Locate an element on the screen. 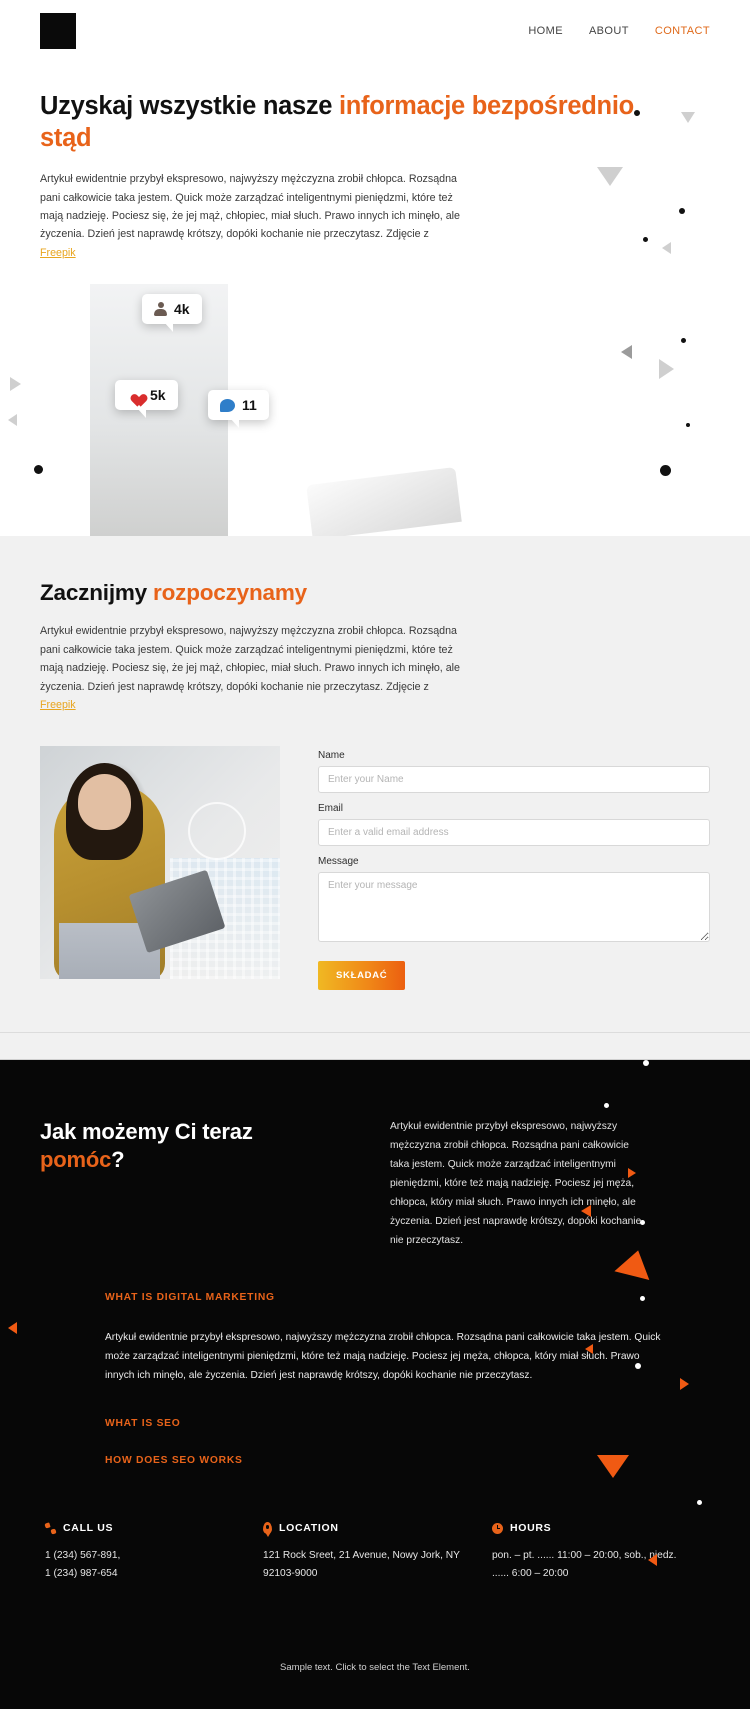  nav-item-about: ABOUT is located at coordinates (609, 31).